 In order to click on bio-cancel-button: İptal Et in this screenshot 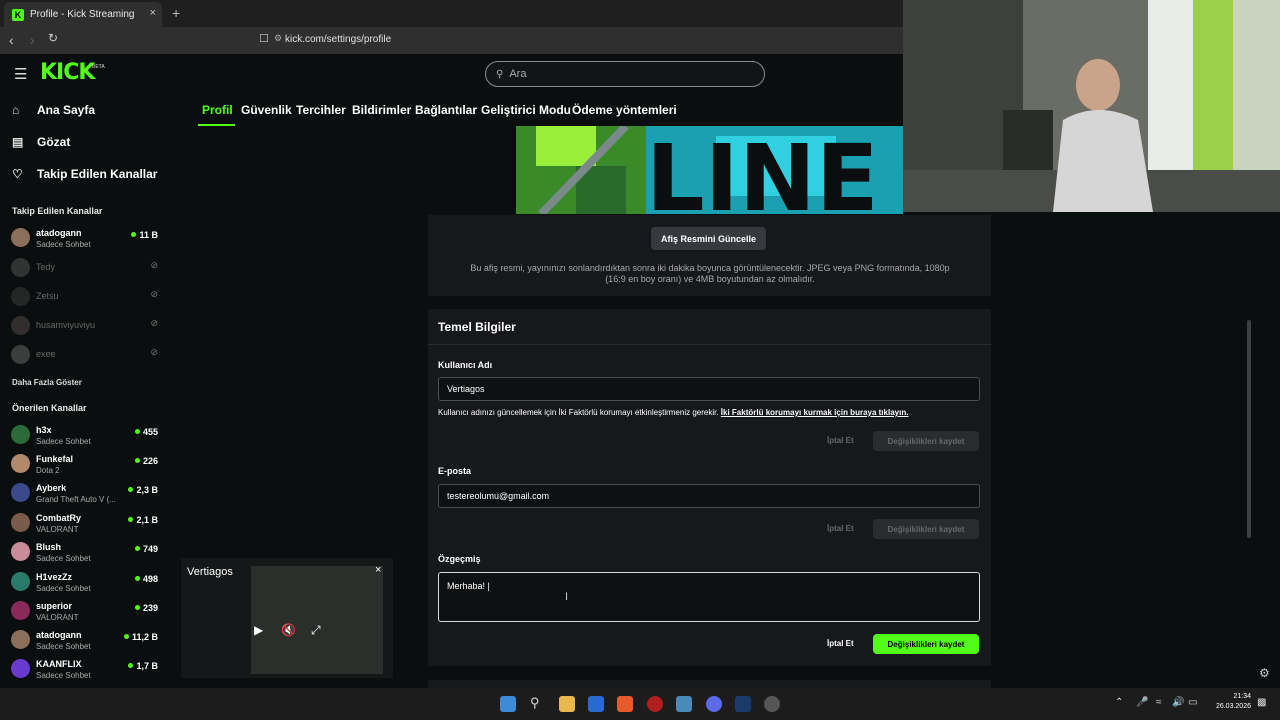, I will do `click(840, 643)`.